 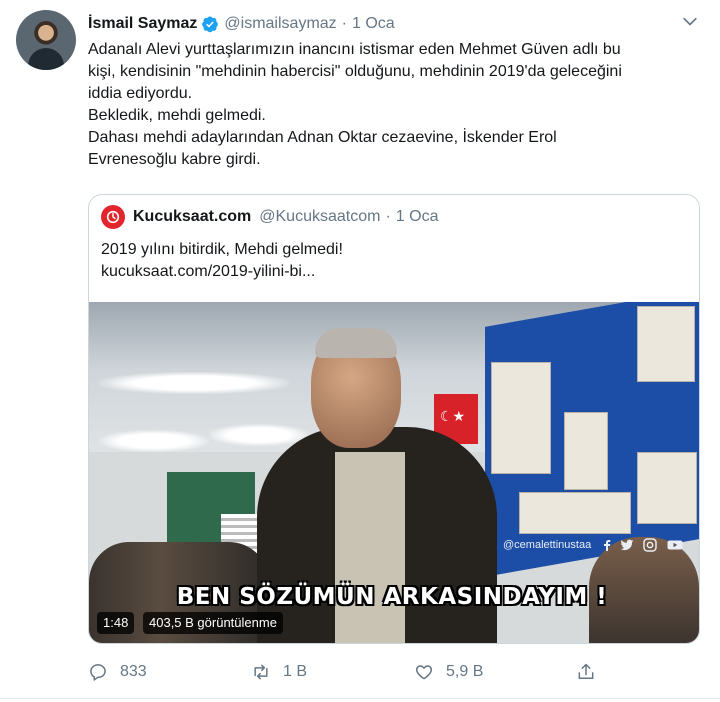 I want to click on share-icon, so click(x=586, y=671).